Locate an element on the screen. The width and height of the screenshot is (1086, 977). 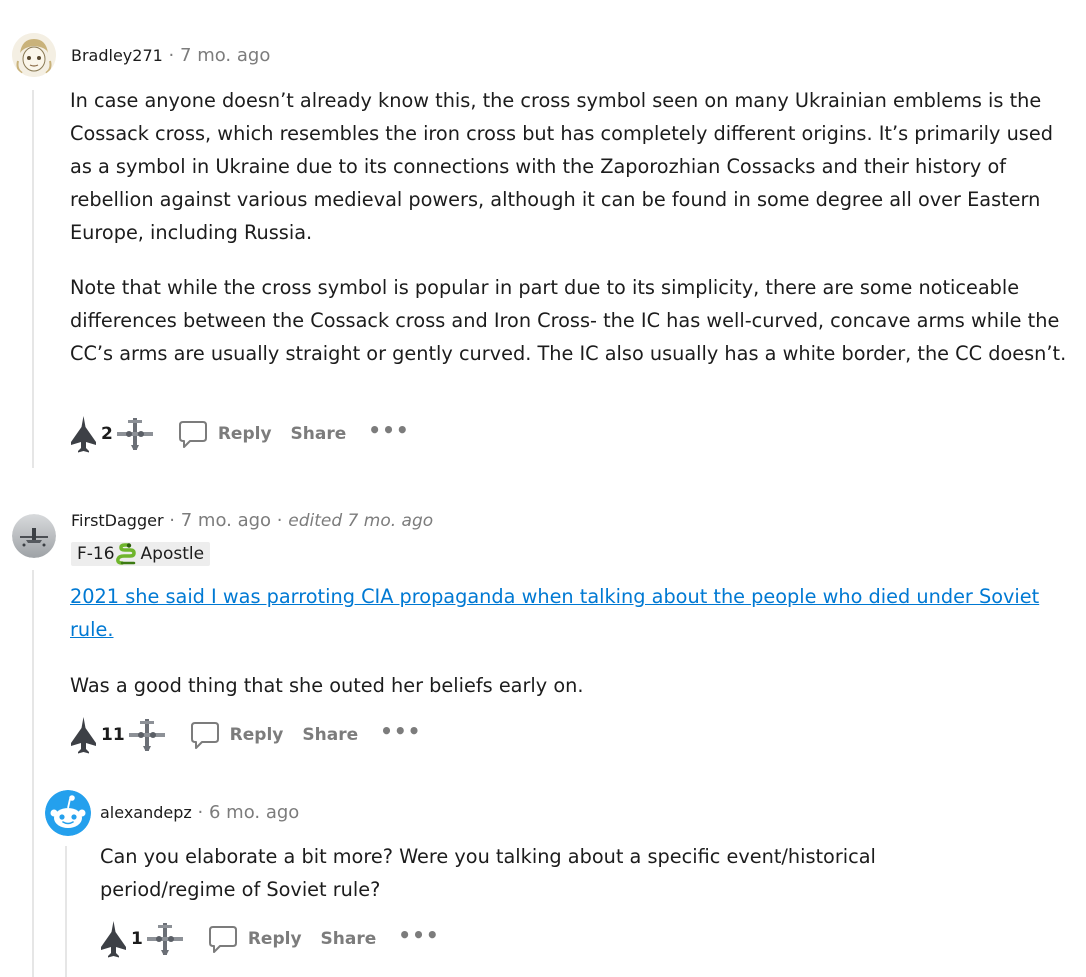
flair-prefix: F-16 is located at coordinates (96, 554).